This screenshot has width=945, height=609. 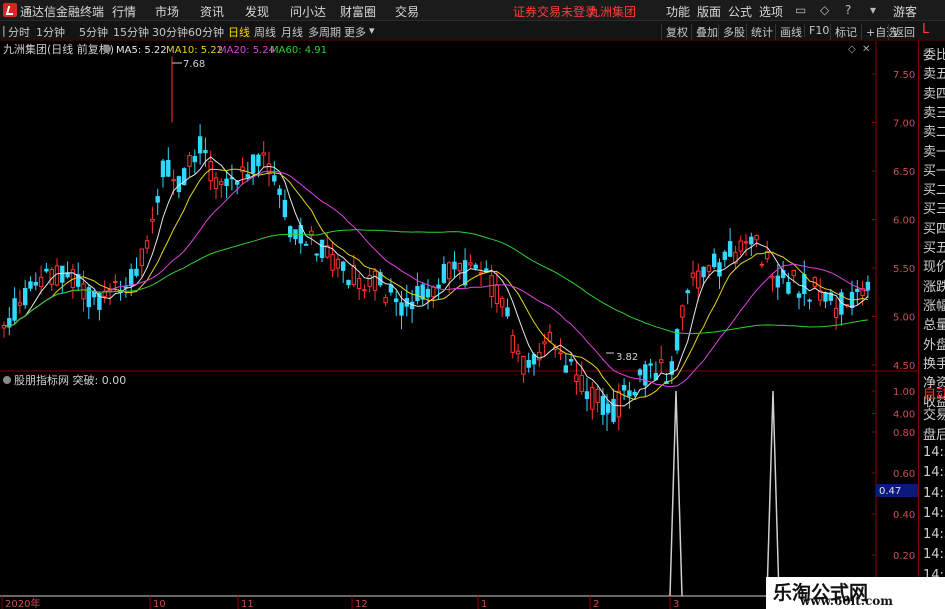 I want to click on sub-y-tick-label: 0.60, so click(x=904, y=474).